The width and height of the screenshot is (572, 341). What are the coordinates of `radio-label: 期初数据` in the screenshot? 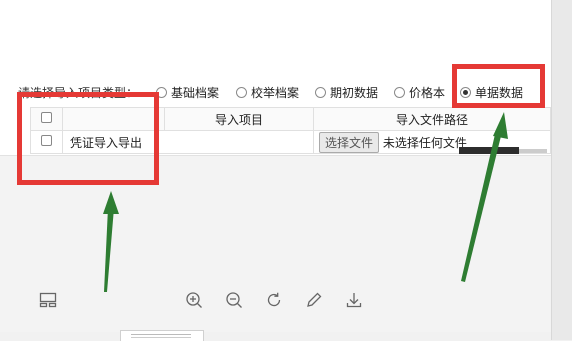 It's located at (354, 93).